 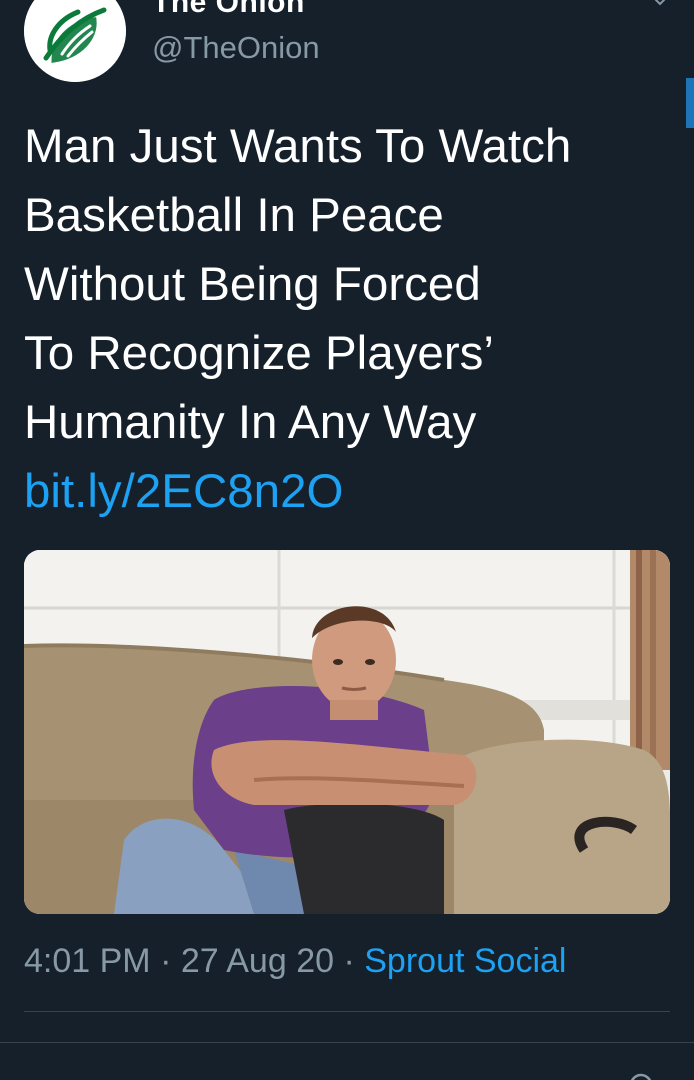 I want to click on tweet-text-line: Basketball In Peace, so click(x=234, y=215).